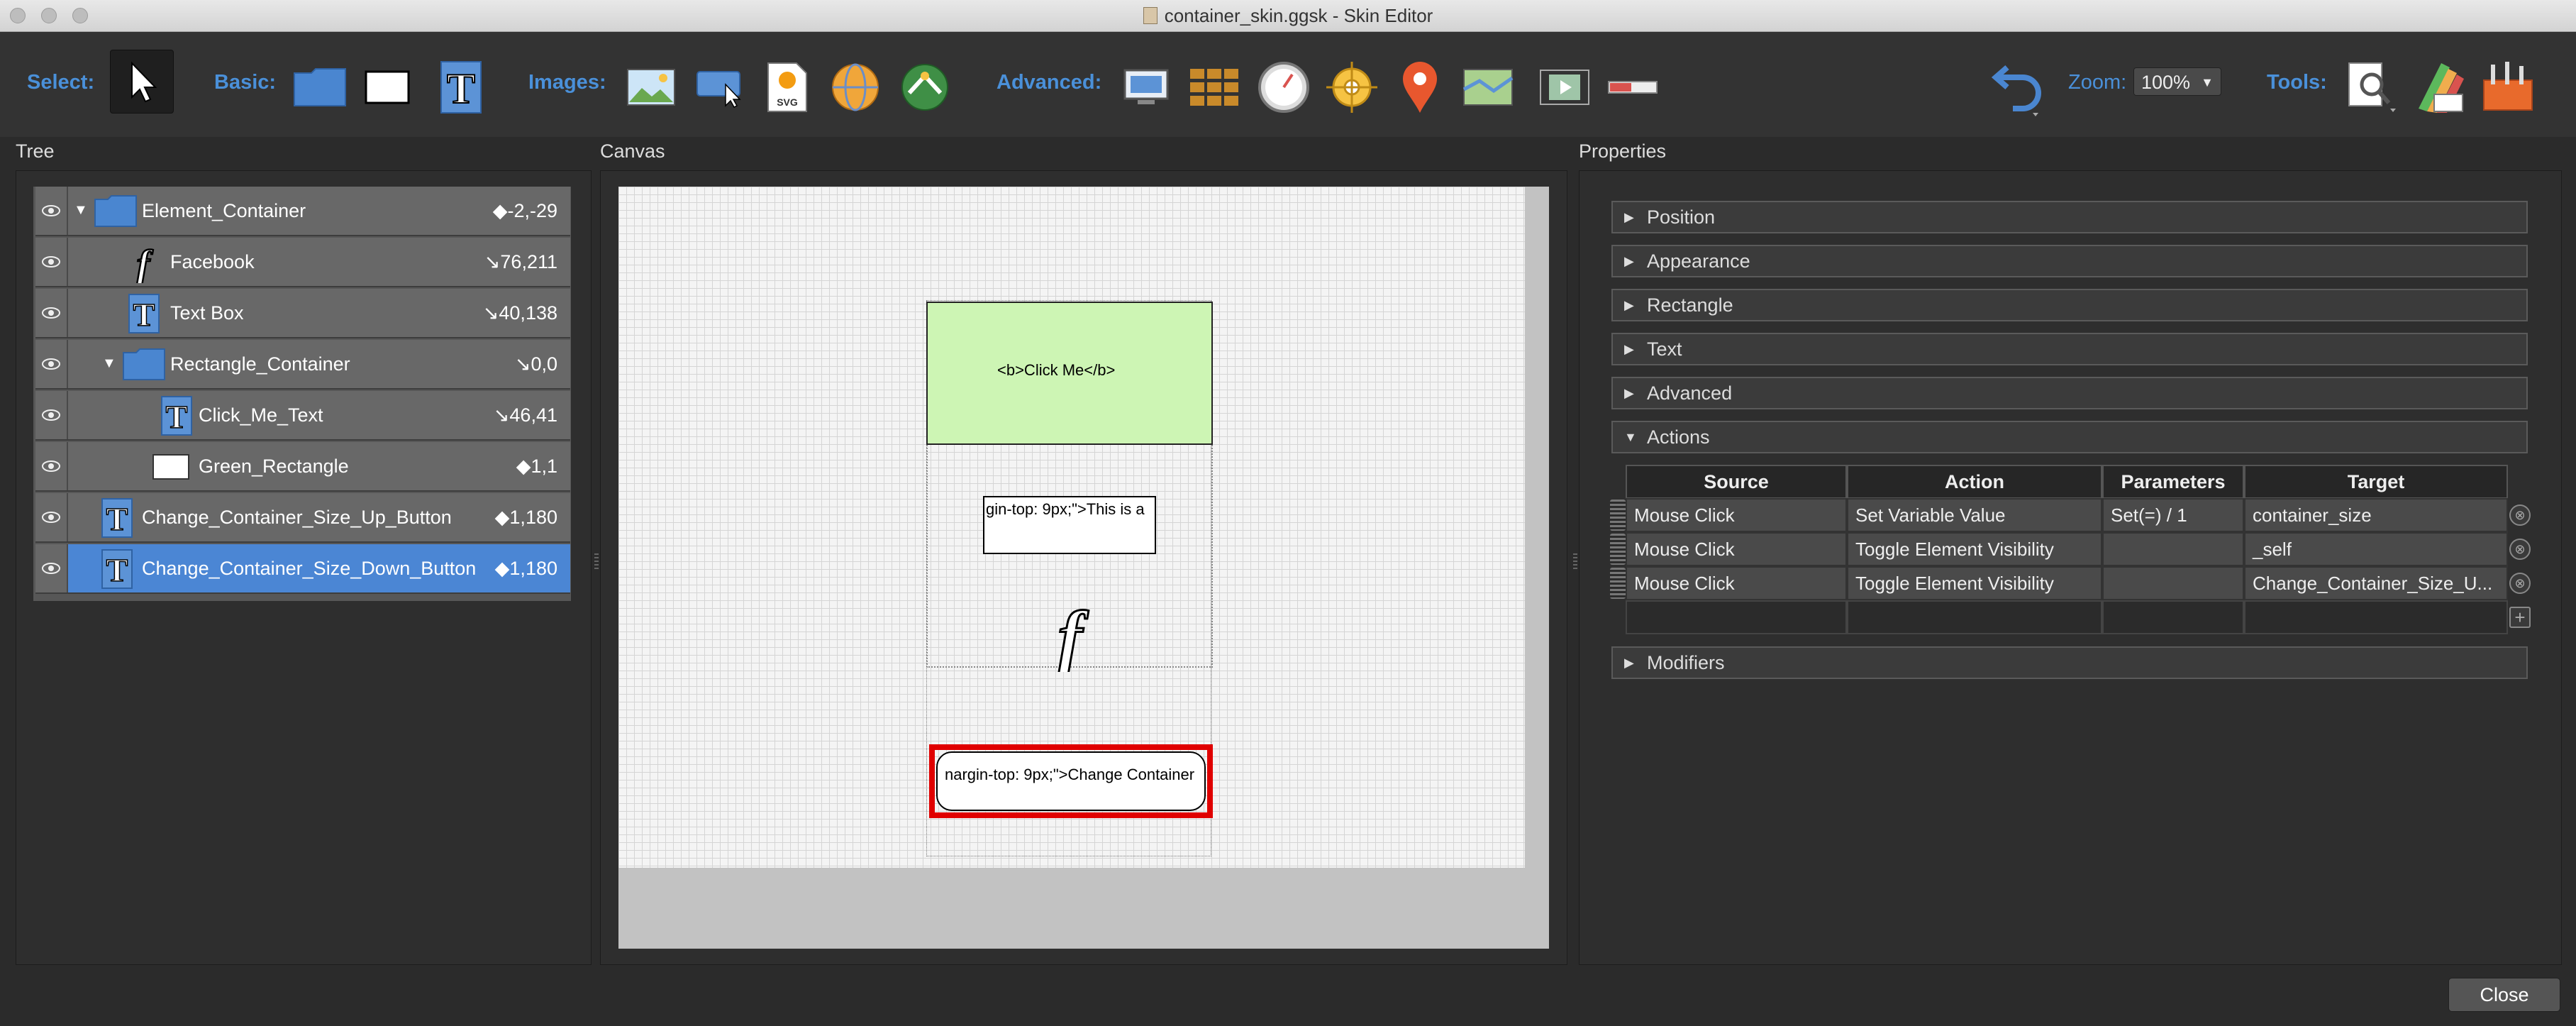 This screenshot has height=1026, width=2576. Describe the element at coordinates (1214, 87) in the screenshot. I see `grid-tool-button` at that location.